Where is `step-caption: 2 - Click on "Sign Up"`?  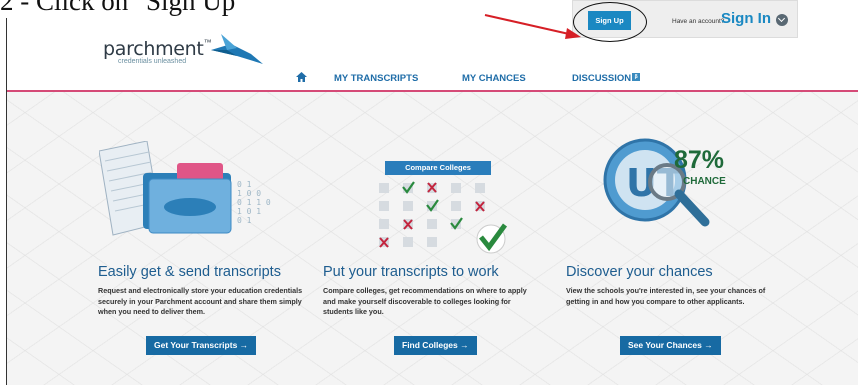
step-caption: 2 - Click on "Sign Up" is located at coordinates (123, 8).